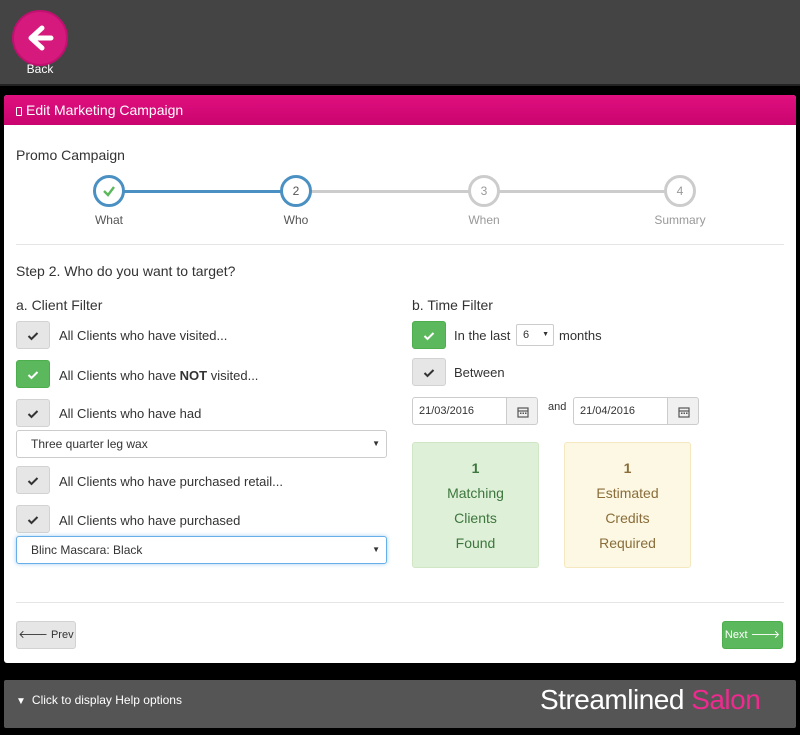 The image size is (800, 735). I want to click on in-the-last-label: In the last, so click(482, 335).